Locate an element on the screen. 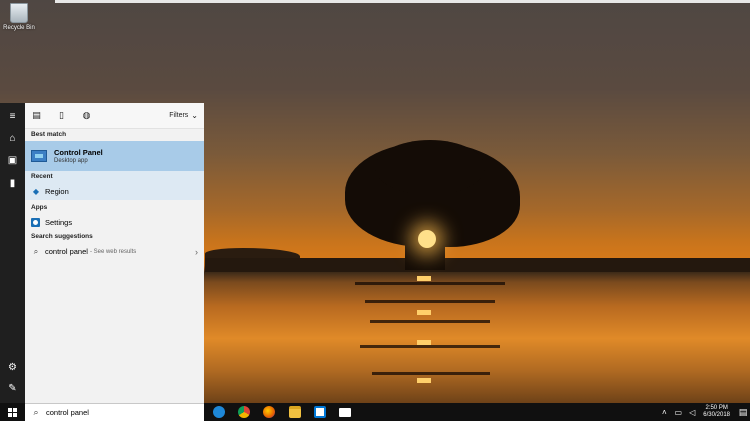 Image resolution: width=750 pixels, height=421 pixels. best-match-result: Control Panel Desktop app is located at coordinates (114, 156).